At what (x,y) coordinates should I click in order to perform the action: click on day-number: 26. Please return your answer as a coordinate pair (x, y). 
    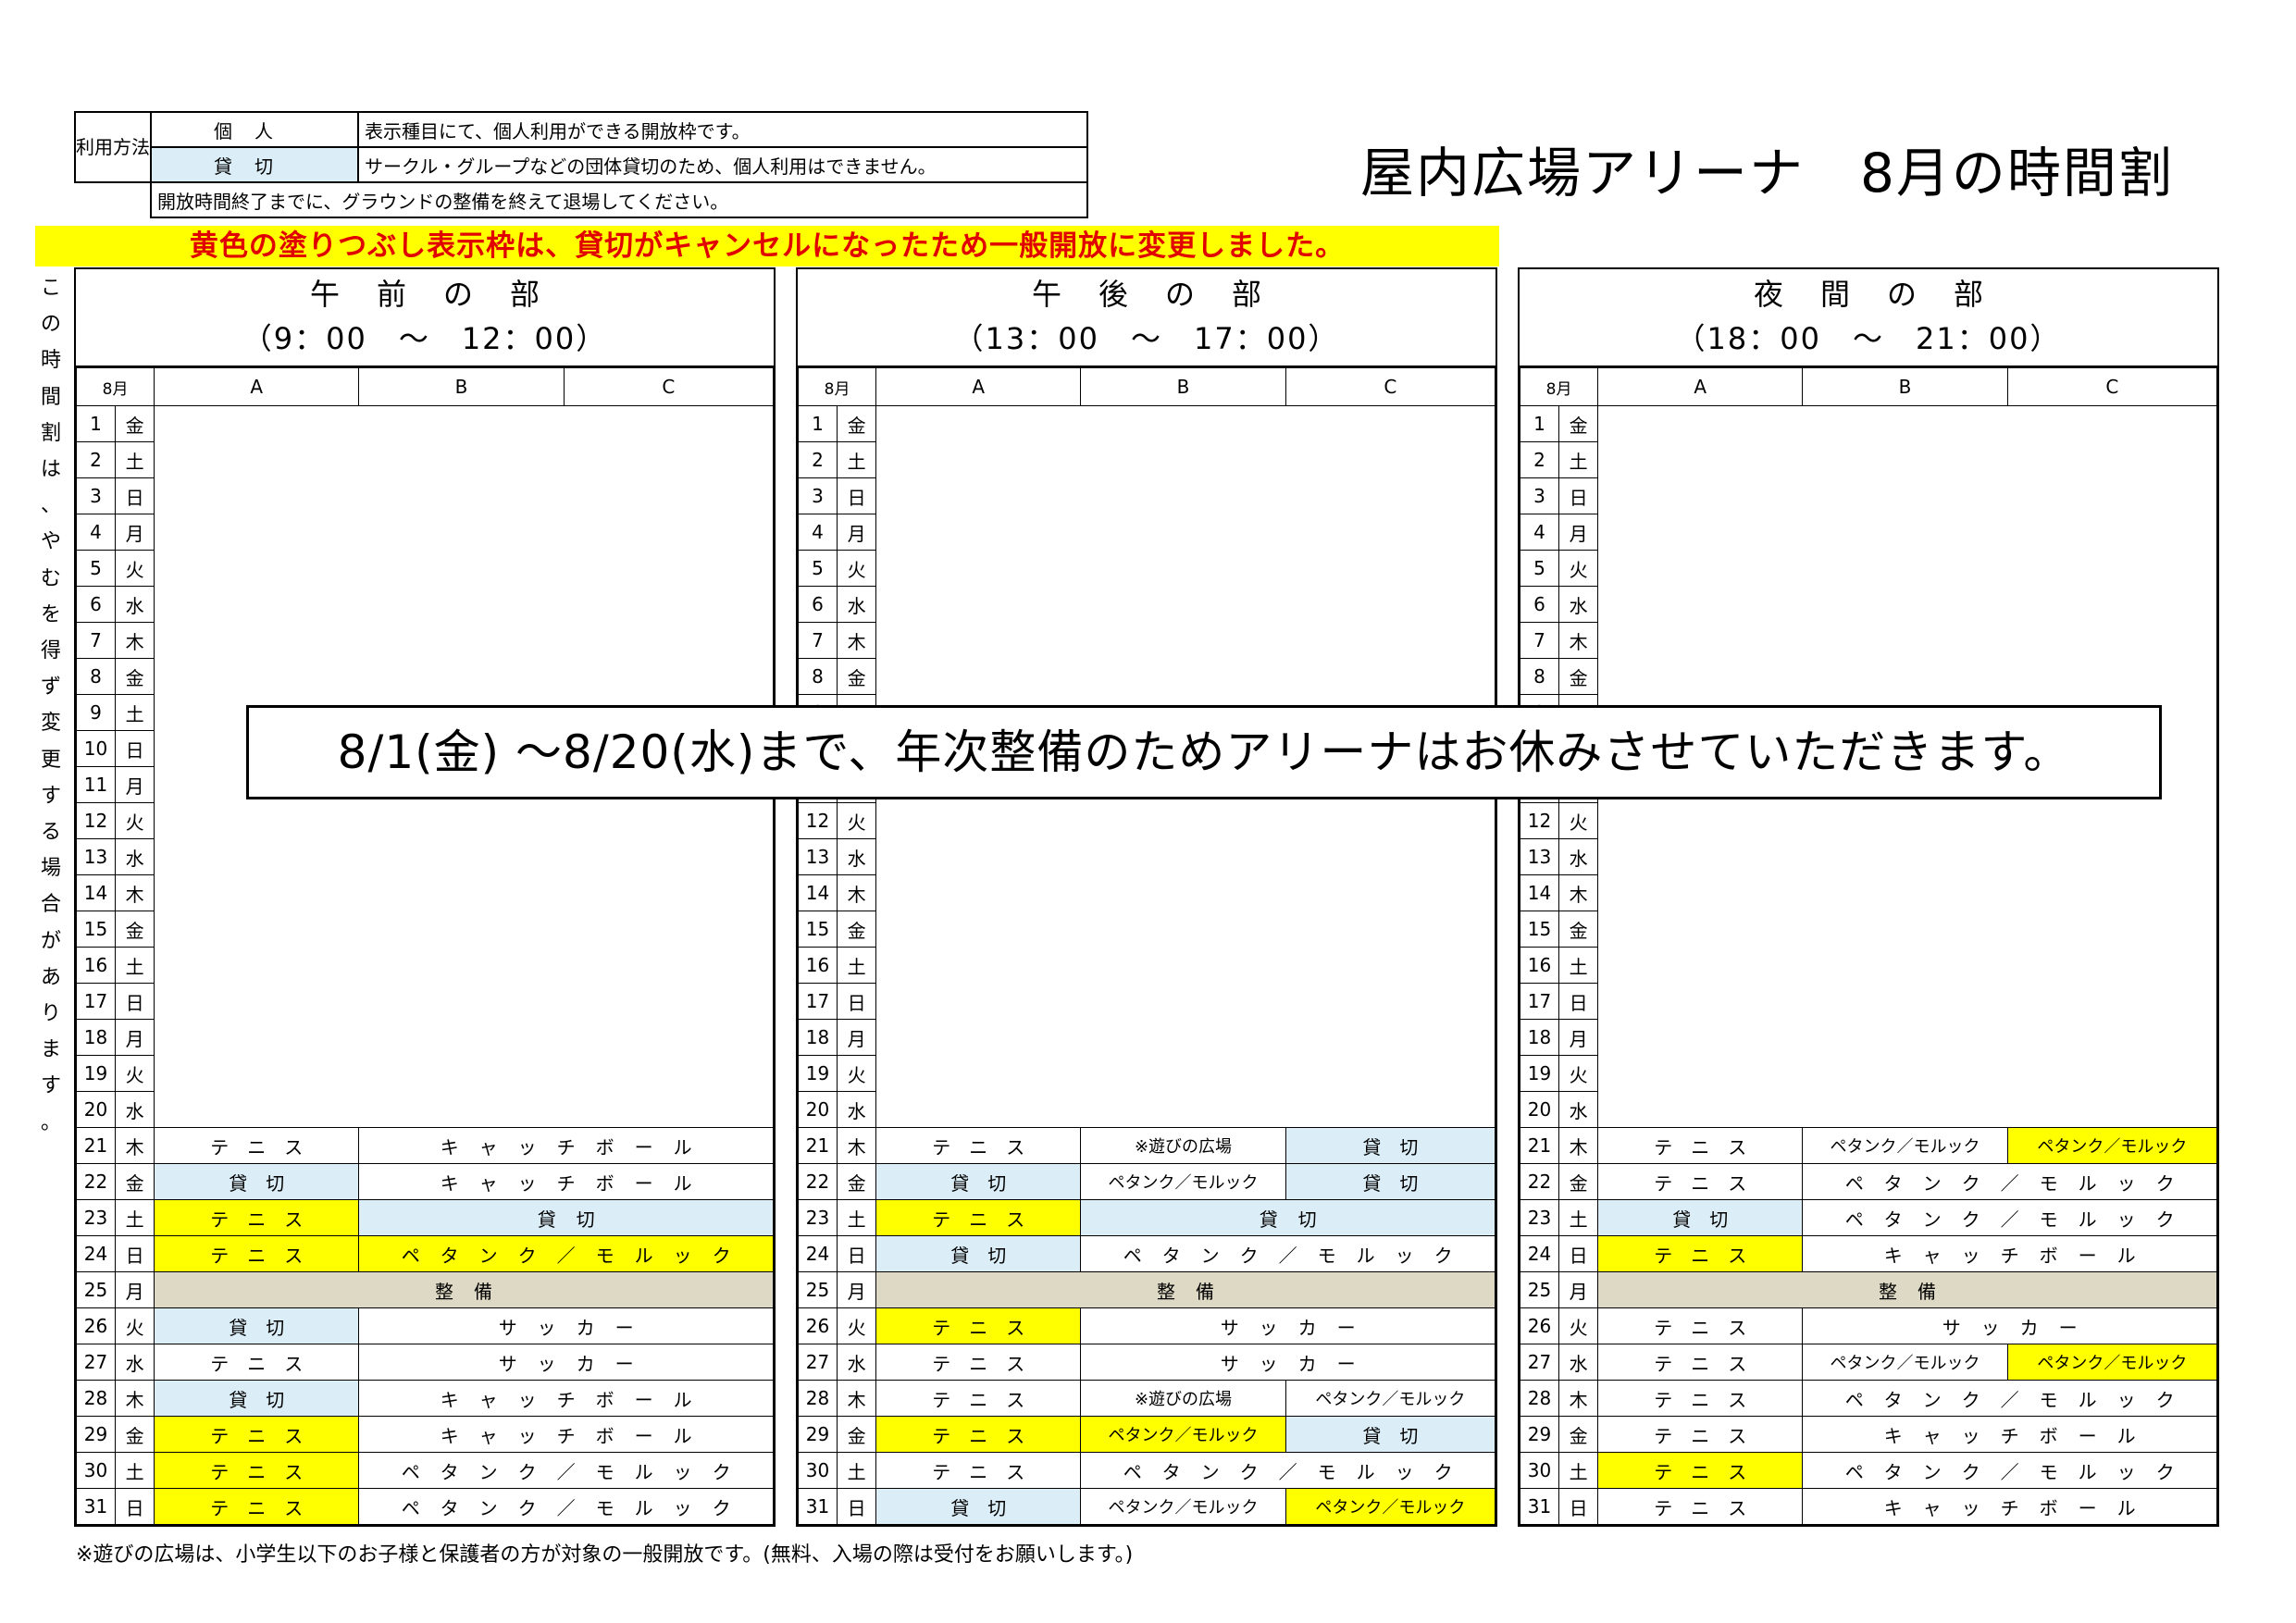
    Looking at the image, I should click on (1539, 1325).